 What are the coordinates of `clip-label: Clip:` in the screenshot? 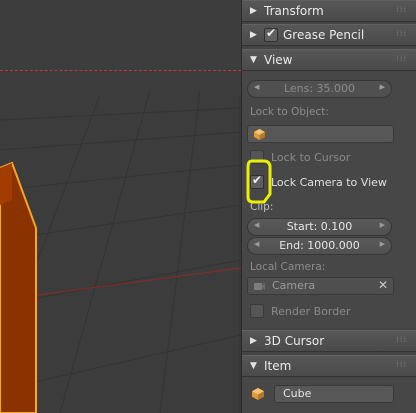 It's located at (262, 207).